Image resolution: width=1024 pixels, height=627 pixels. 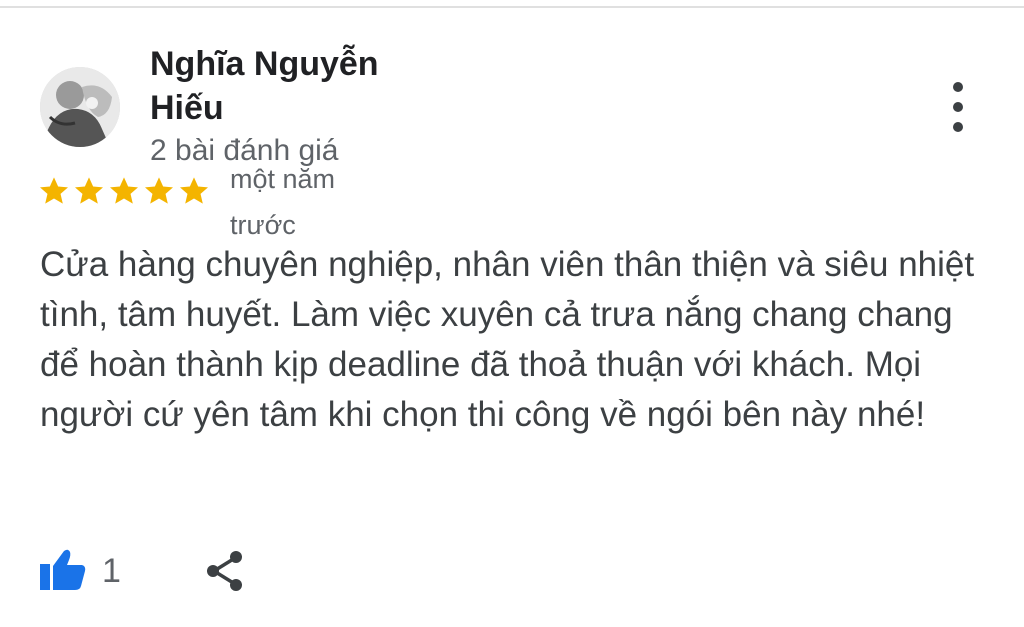 I want to click on share-button, so click(x=225, y=571).